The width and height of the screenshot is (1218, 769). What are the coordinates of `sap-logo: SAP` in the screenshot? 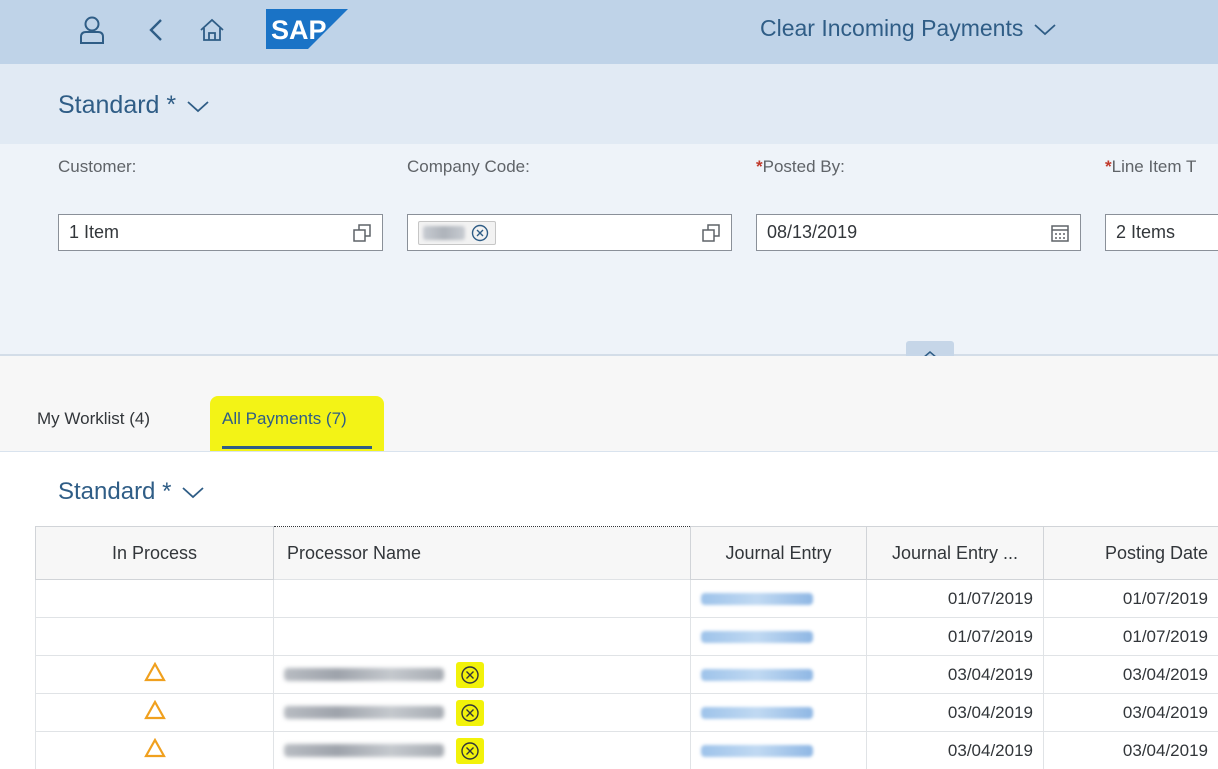 It's located at (307, 29).